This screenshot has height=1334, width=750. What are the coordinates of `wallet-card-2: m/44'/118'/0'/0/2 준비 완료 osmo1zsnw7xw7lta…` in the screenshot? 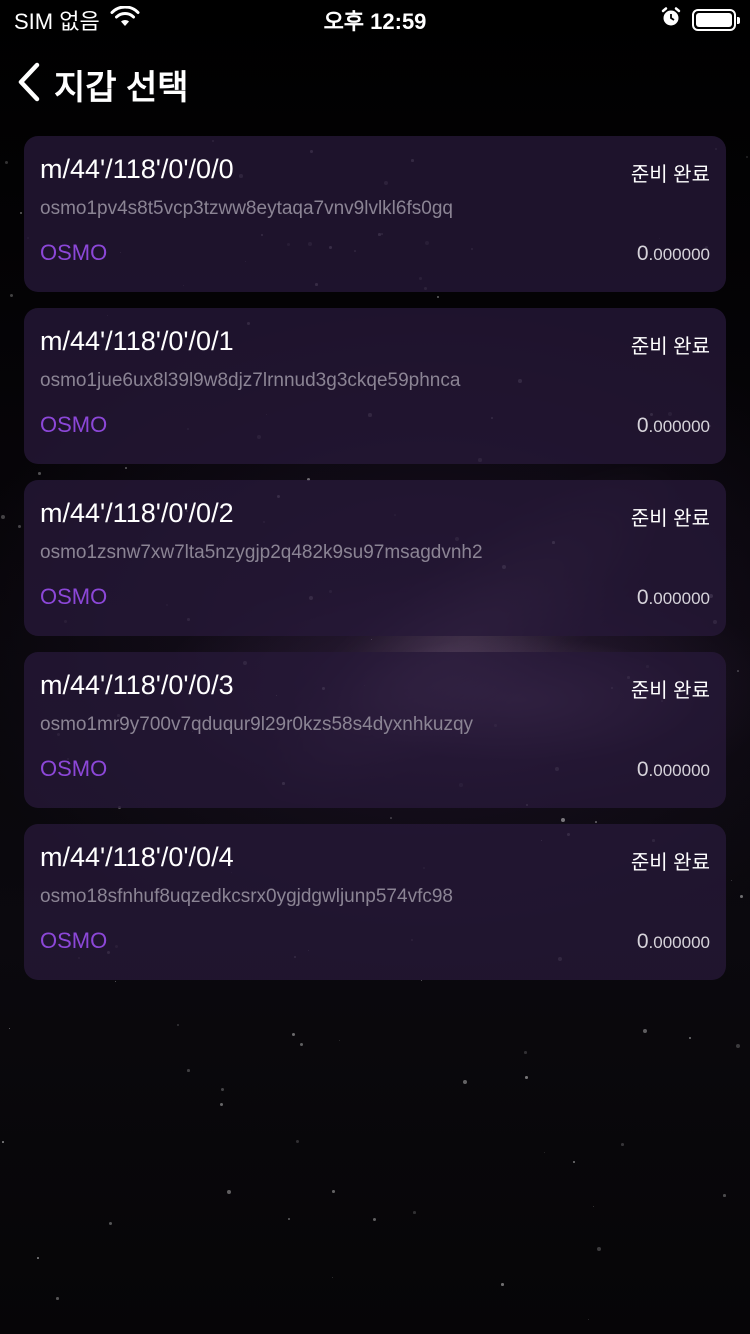 It's located at (375, 558).